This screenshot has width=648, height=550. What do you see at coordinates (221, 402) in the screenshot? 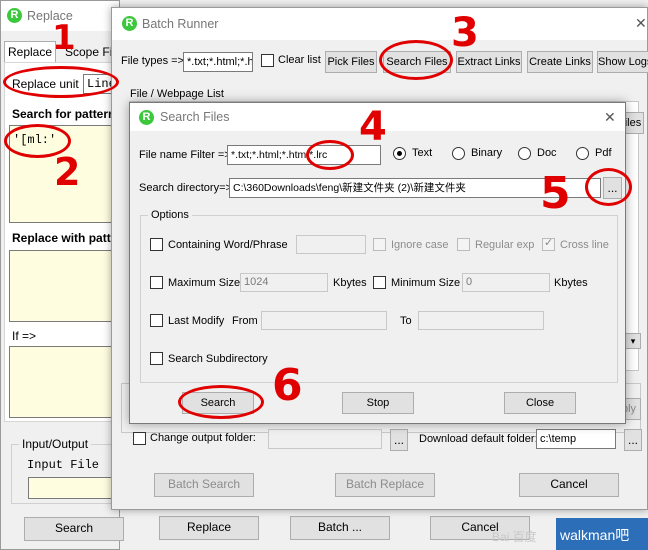
I see `annotation-ellipse-search-button` at bounding box center [221, 402].